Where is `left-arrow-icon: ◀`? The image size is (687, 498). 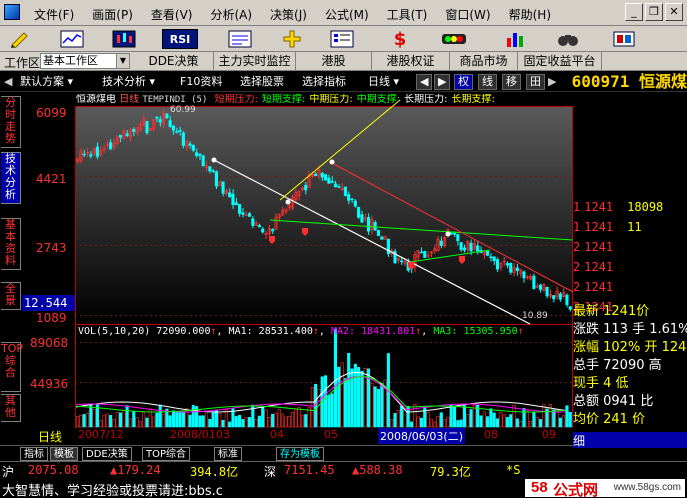
left-arrow-icon: ◀ is located at coordinates (424, 82).